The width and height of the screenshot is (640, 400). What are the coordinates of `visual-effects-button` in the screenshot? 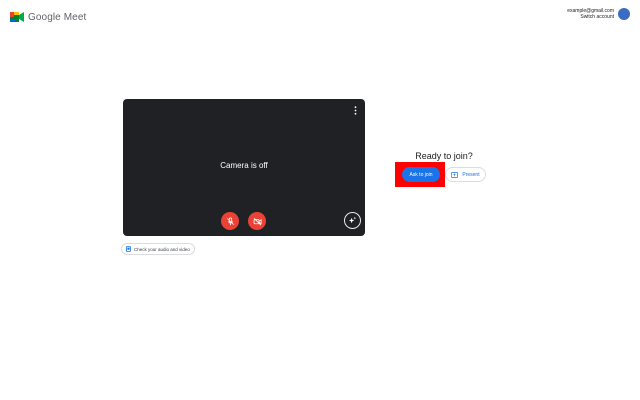 It's located at (352, 220).